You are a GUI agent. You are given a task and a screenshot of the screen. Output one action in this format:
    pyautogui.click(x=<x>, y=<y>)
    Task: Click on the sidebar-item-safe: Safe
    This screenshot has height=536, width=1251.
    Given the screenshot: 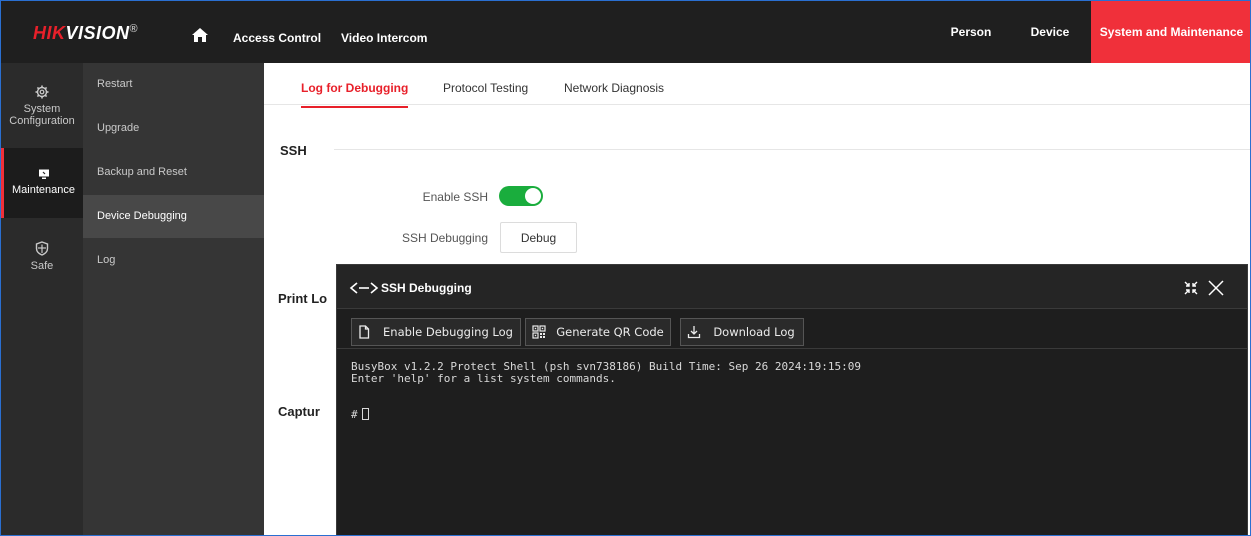 What is the action you would take?
    pyautogui.click(x=42, y=266)
    